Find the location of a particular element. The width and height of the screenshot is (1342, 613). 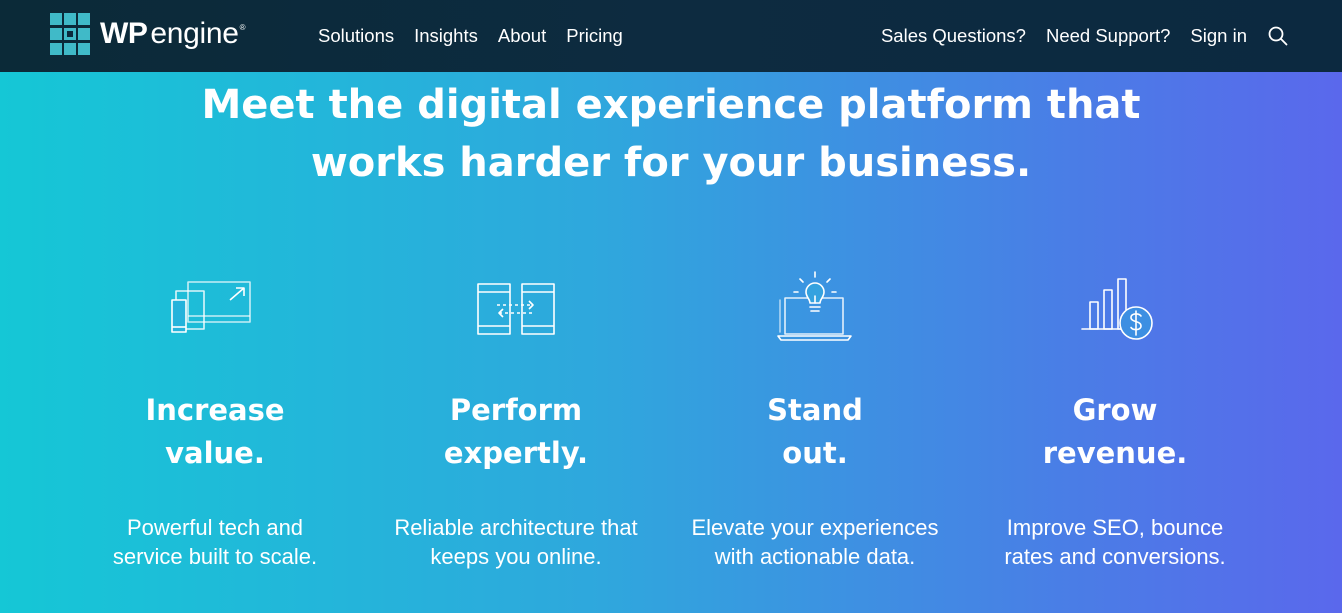

transfer-arrows-icon is located at coordinates (516, 309).